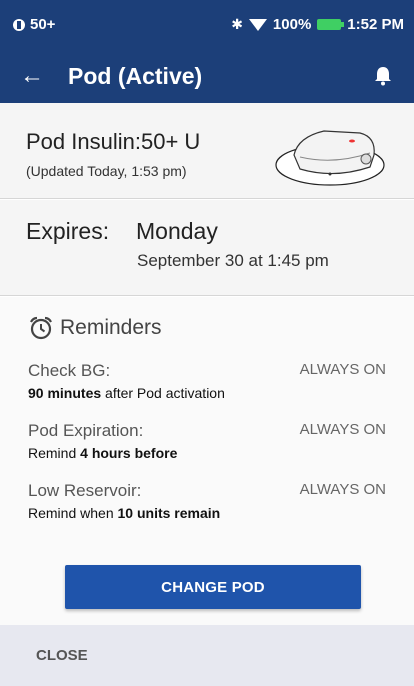 The image size is (414, 686). I want to click on pod-insulin-value: 50+ U, so click(170, 141).